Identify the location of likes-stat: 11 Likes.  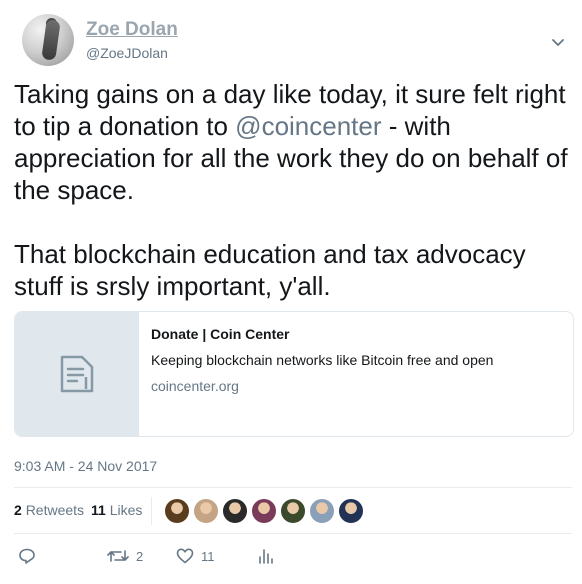
(116, 510).